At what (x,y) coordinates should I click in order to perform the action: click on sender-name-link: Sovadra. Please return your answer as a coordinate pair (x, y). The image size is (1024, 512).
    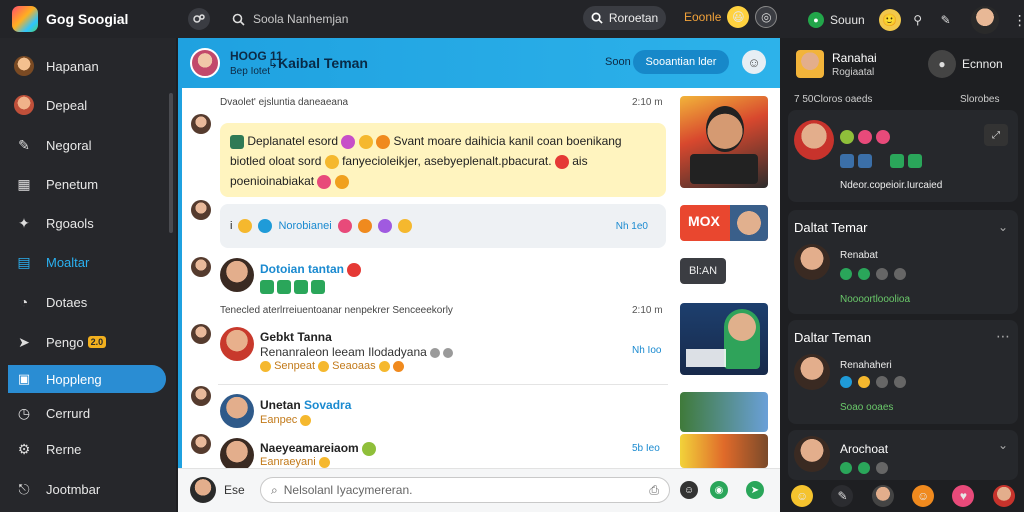
    Looking at the image, I should click on (327, 405).